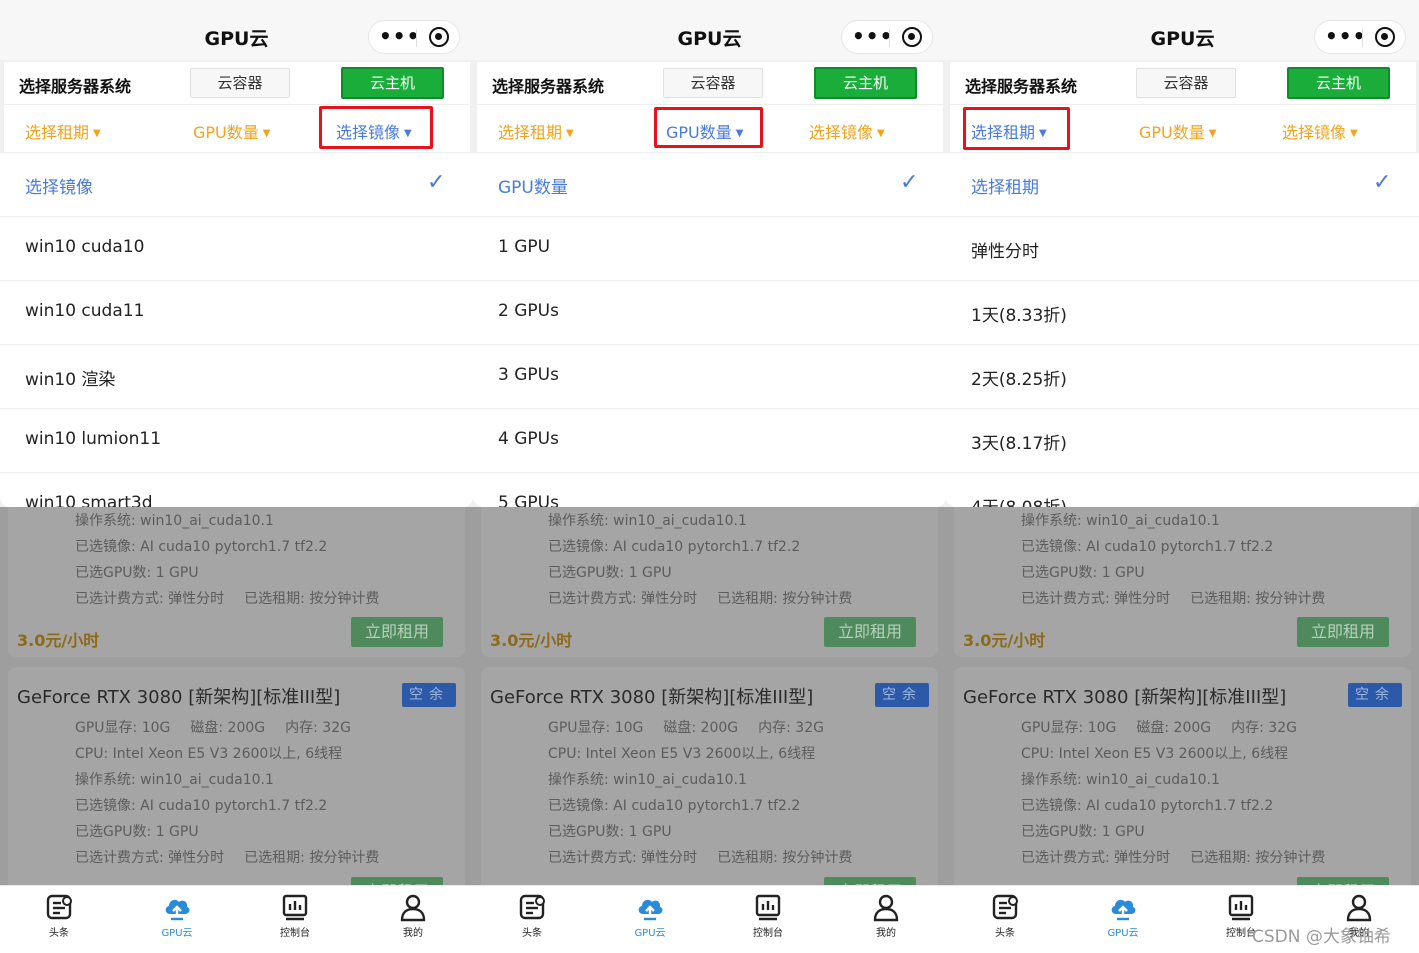 This screenshot has height=953, width=1419. I want to click on dropdown-option: 4天(8.08折), so click(1182, 490).